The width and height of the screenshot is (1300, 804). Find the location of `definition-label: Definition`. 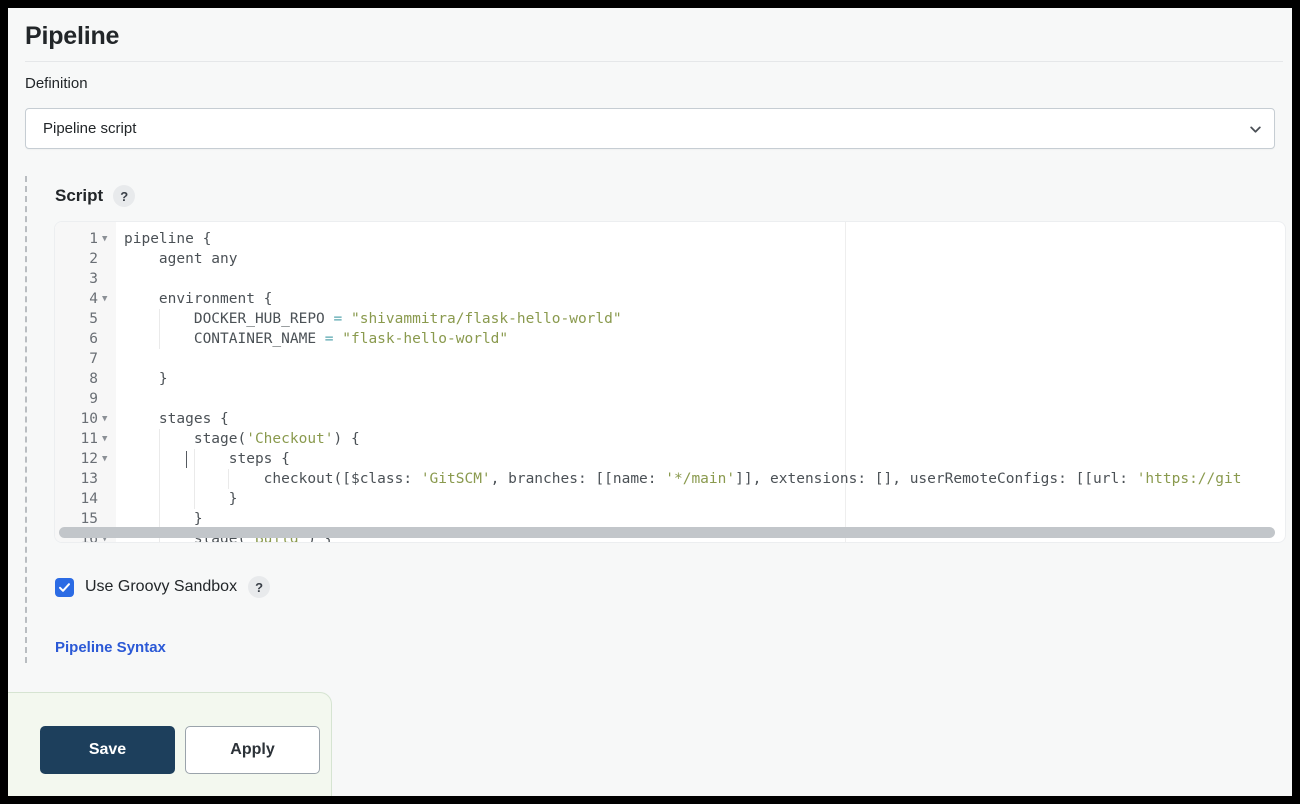

definition-label: Definition is located at coordinates (56, 83).